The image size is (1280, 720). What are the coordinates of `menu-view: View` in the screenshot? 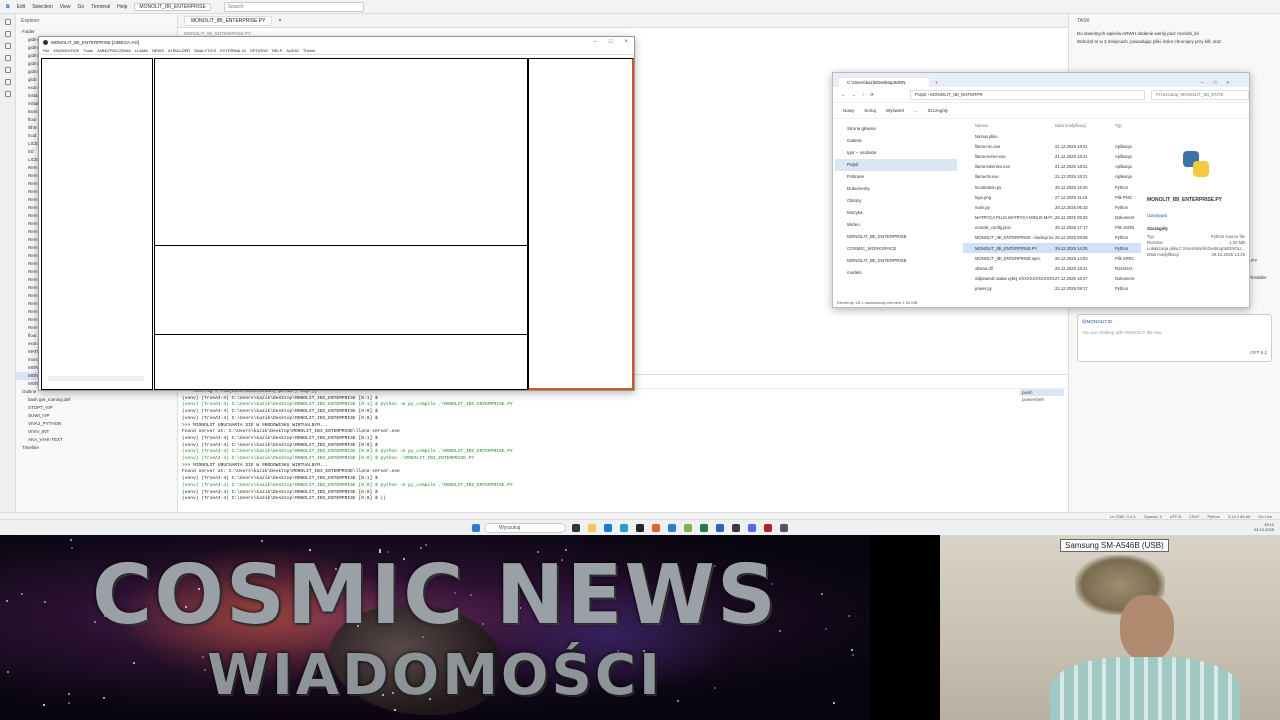 It's located at (65, 7).